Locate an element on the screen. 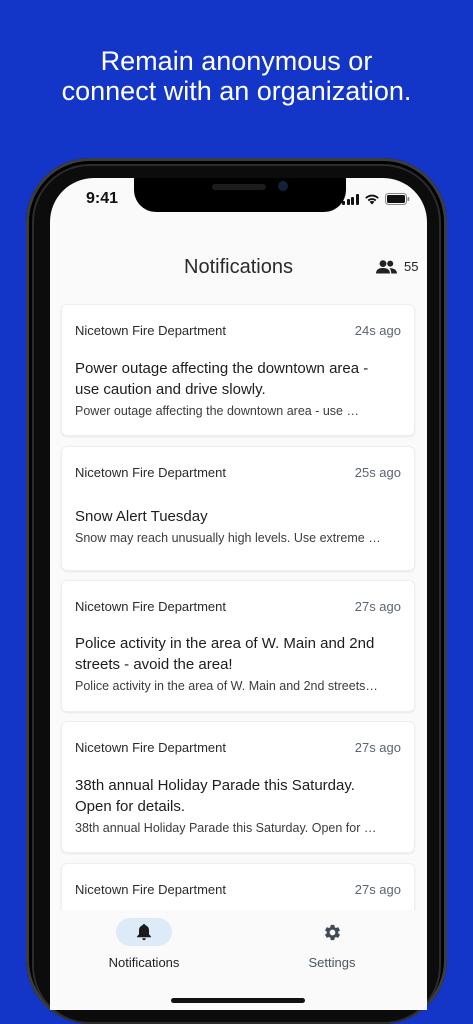 The height and width of the screenshot is (1024, 473). notification-time: 25s ago is located at coordinates (377, 472).